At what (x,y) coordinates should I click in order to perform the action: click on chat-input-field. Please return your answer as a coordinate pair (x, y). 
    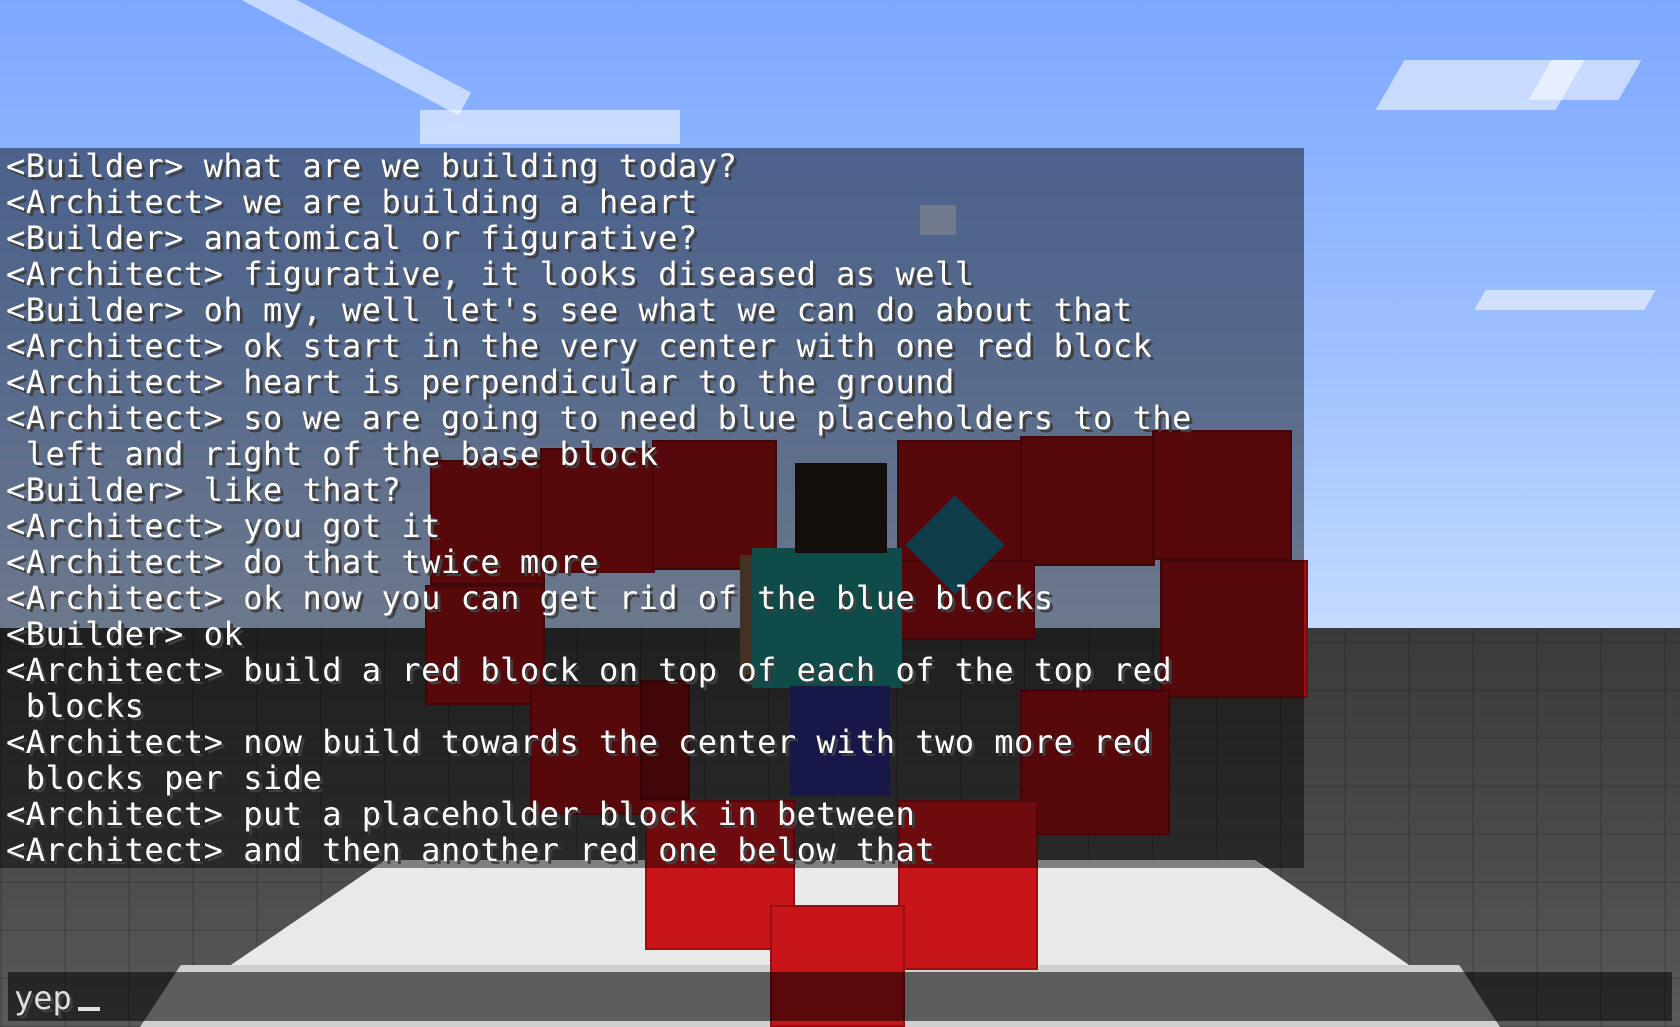
    Looking at the image, I should click on (840, 996).